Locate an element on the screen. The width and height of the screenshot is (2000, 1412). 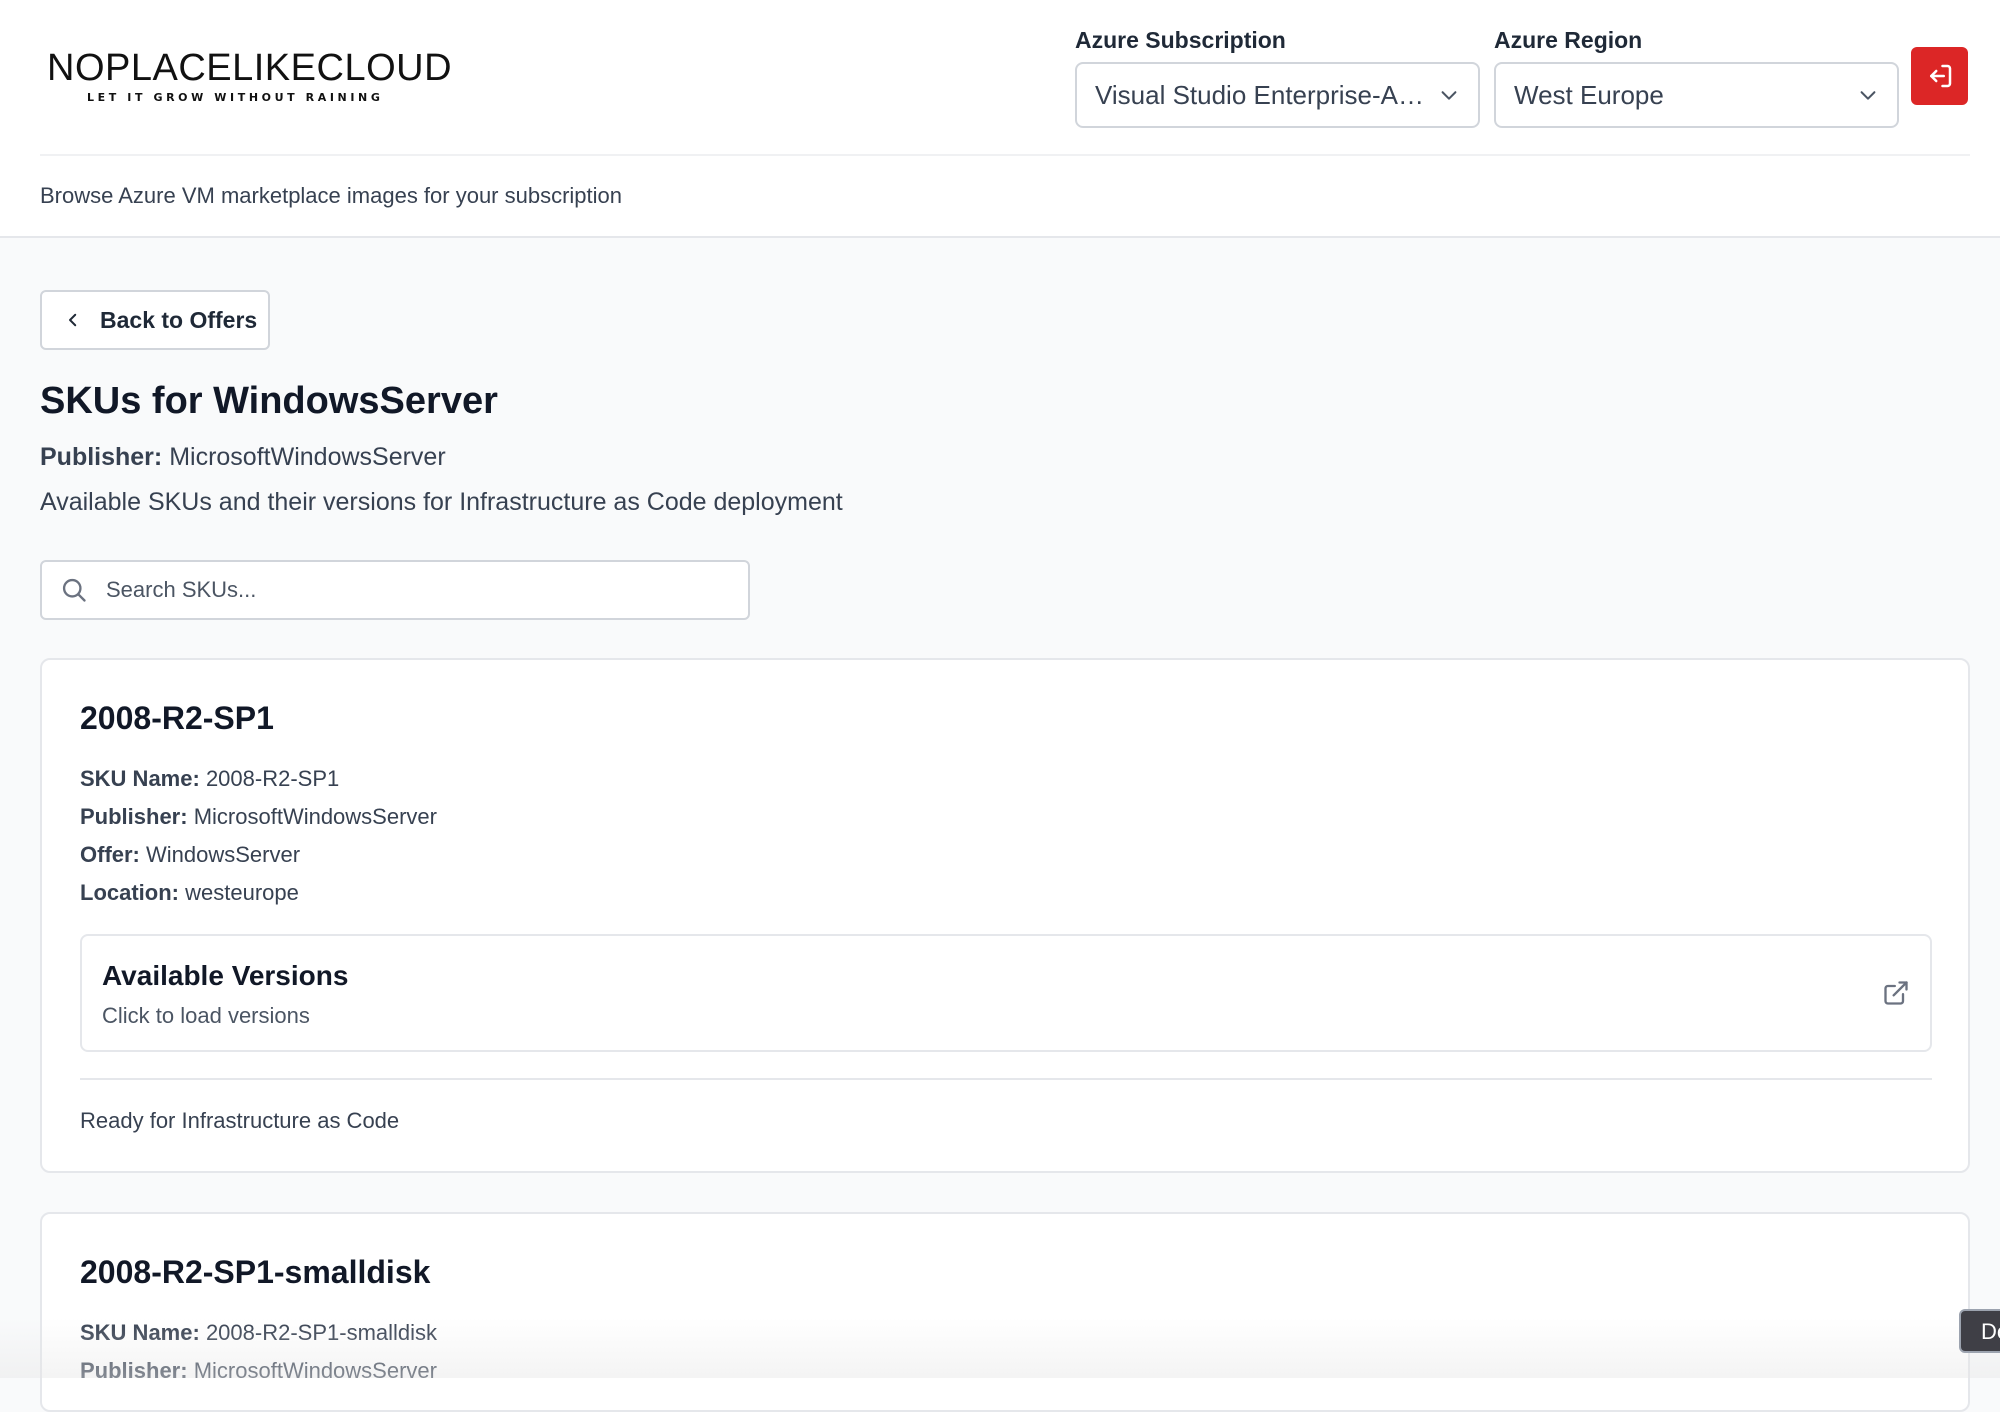
logout-button is located at coordinates (1939, 76).